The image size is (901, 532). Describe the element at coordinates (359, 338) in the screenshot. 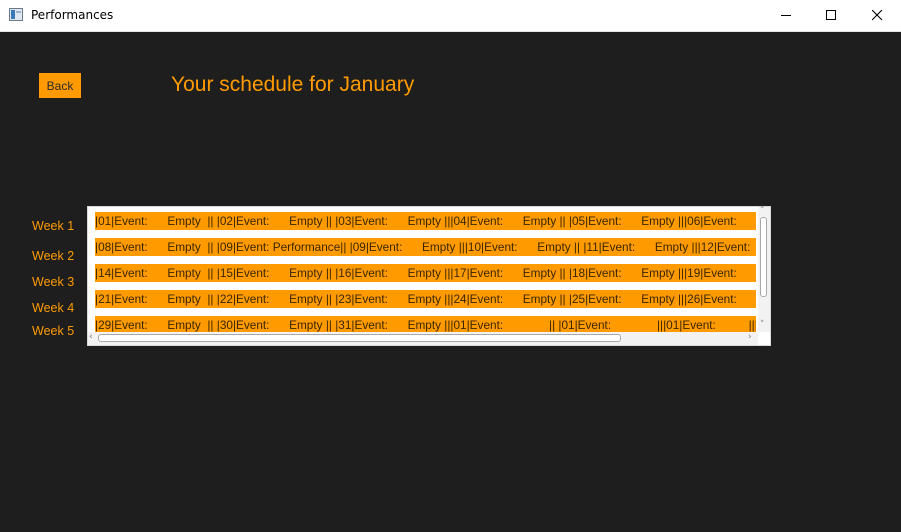

I see `horizontal-scroll-thumb` at that location.